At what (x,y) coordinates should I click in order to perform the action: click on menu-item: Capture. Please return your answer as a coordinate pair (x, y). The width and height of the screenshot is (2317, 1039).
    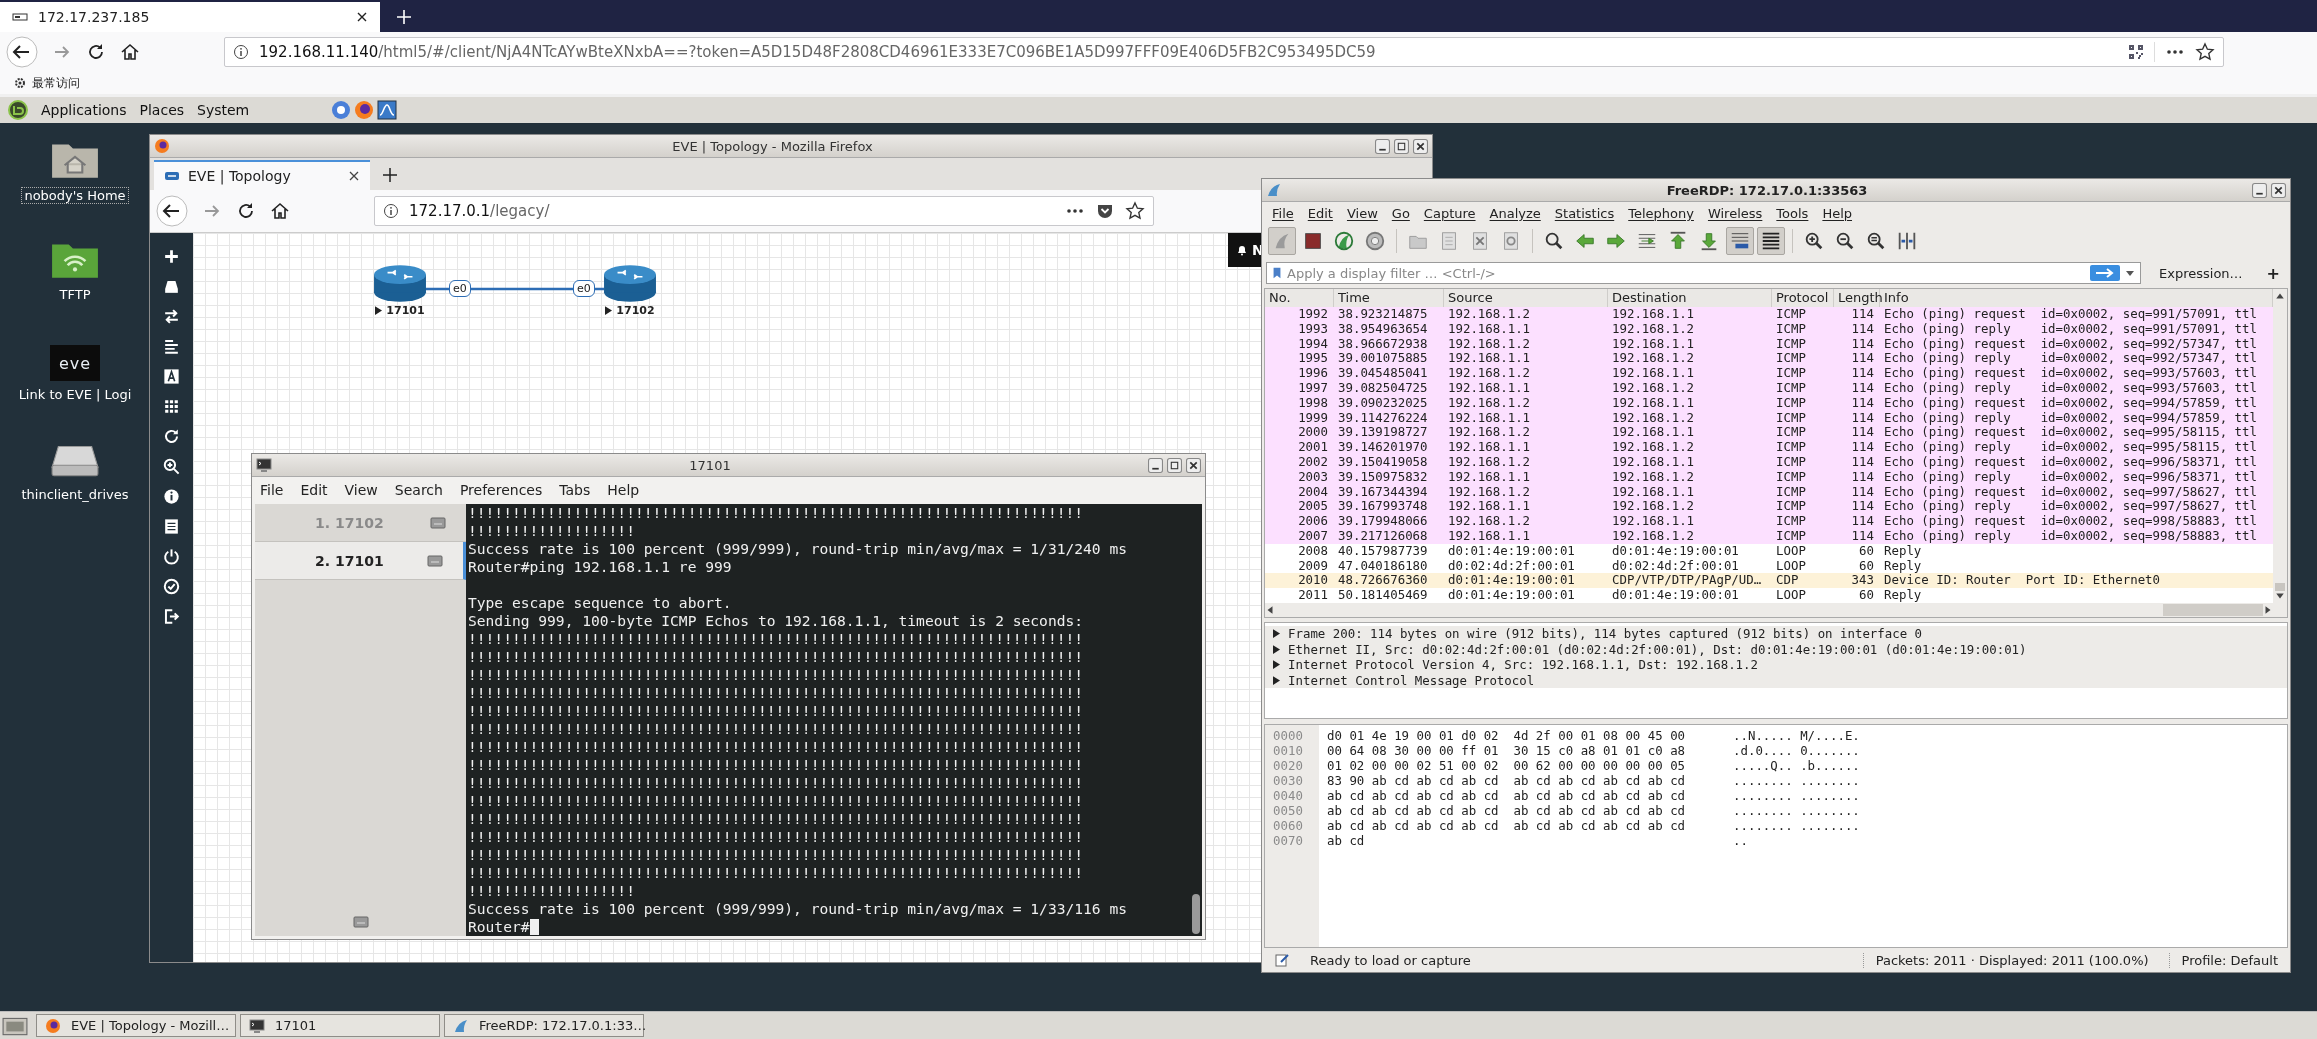
    Looking at the image, I should click on (1449, 213).